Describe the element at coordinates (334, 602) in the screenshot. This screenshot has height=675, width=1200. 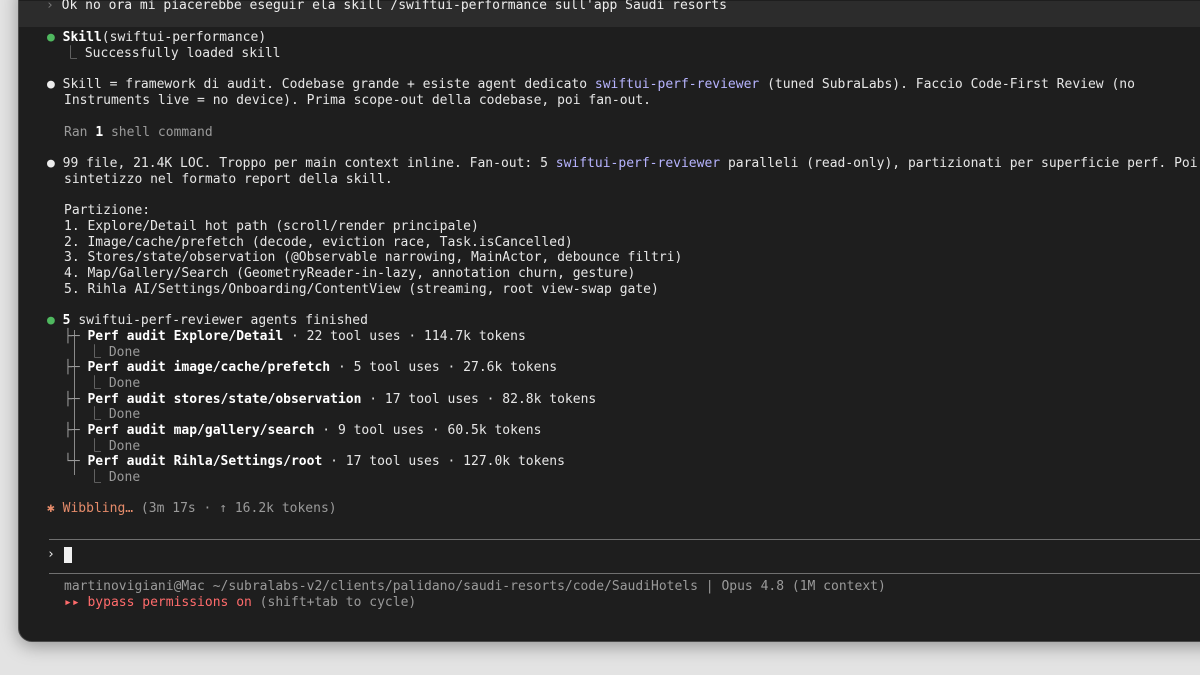
I see `mode-hint: (shift+tab to cycle)` at that location.